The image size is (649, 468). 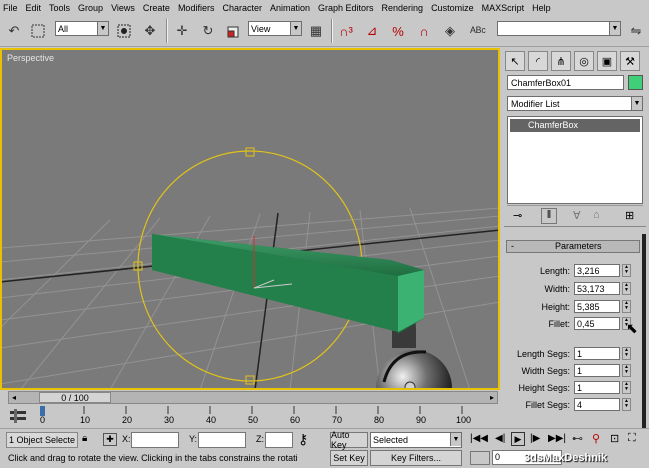 I want to click on percent-snap-icon: %, so click(x=398, y=31).